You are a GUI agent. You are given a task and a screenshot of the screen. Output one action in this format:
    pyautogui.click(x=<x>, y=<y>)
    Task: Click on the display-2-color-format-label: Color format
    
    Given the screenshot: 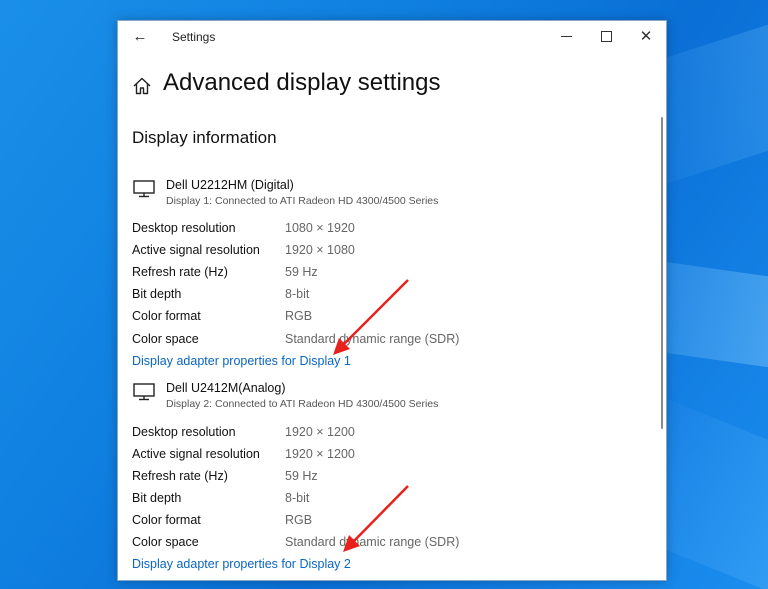 What is the action you would take?
    pyautogui.click(x=166, y=520)
    